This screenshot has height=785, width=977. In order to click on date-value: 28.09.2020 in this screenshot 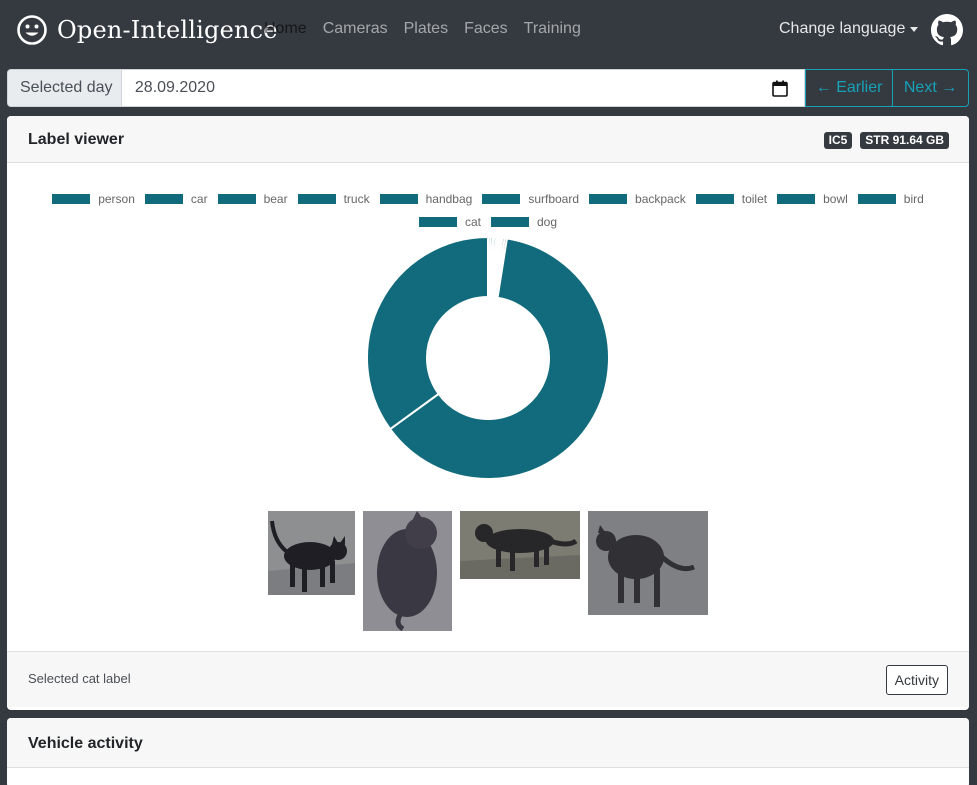, I will do `click(174, 87)`.